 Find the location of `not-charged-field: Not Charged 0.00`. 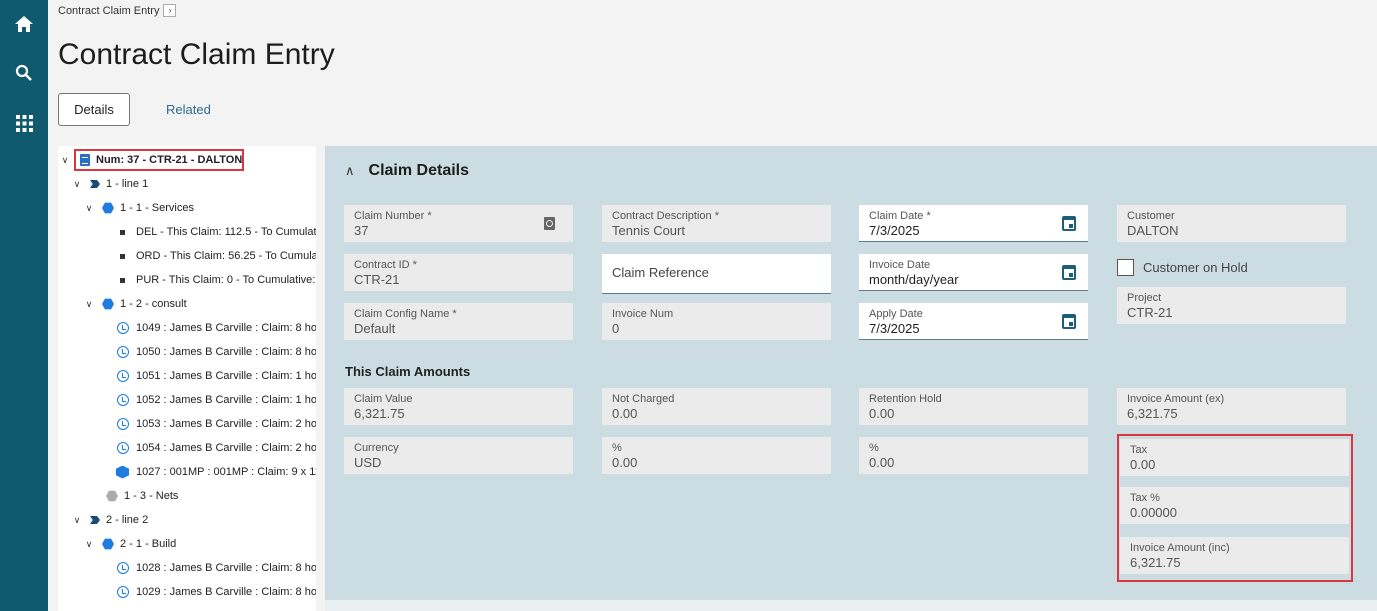

not-charged-field: Not Charged 0.00 is located at coordinates (716, 406).